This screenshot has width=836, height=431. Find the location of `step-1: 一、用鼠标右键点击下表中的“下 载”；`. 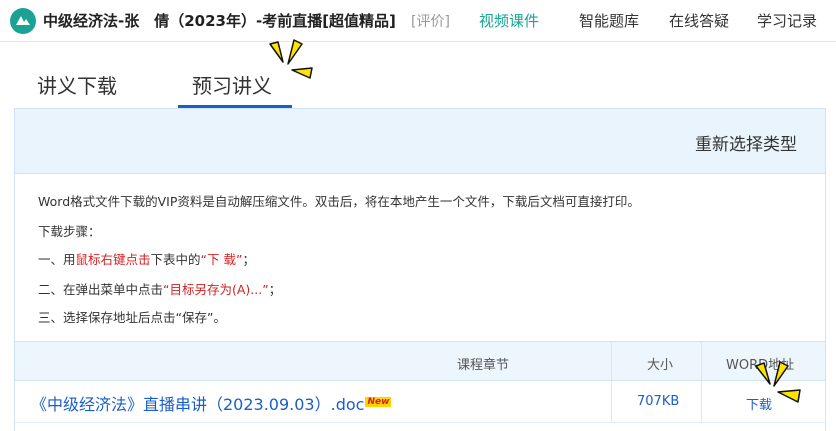

step-1: 一、用鼠标右键点击下表中的“下 载”； is located at coordinates (146, 259).